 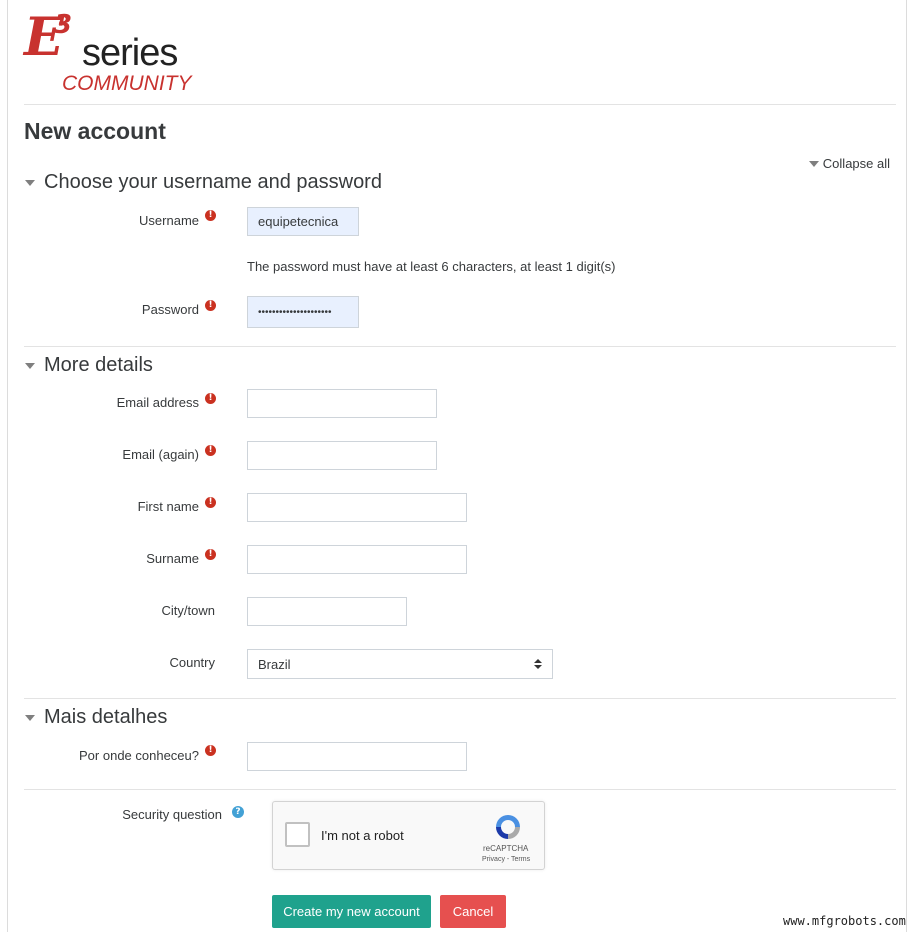 What do you see at coordinates (238, 812) in the screenshot?
I see `help-icon: ?` at bounding box center [238, 812].